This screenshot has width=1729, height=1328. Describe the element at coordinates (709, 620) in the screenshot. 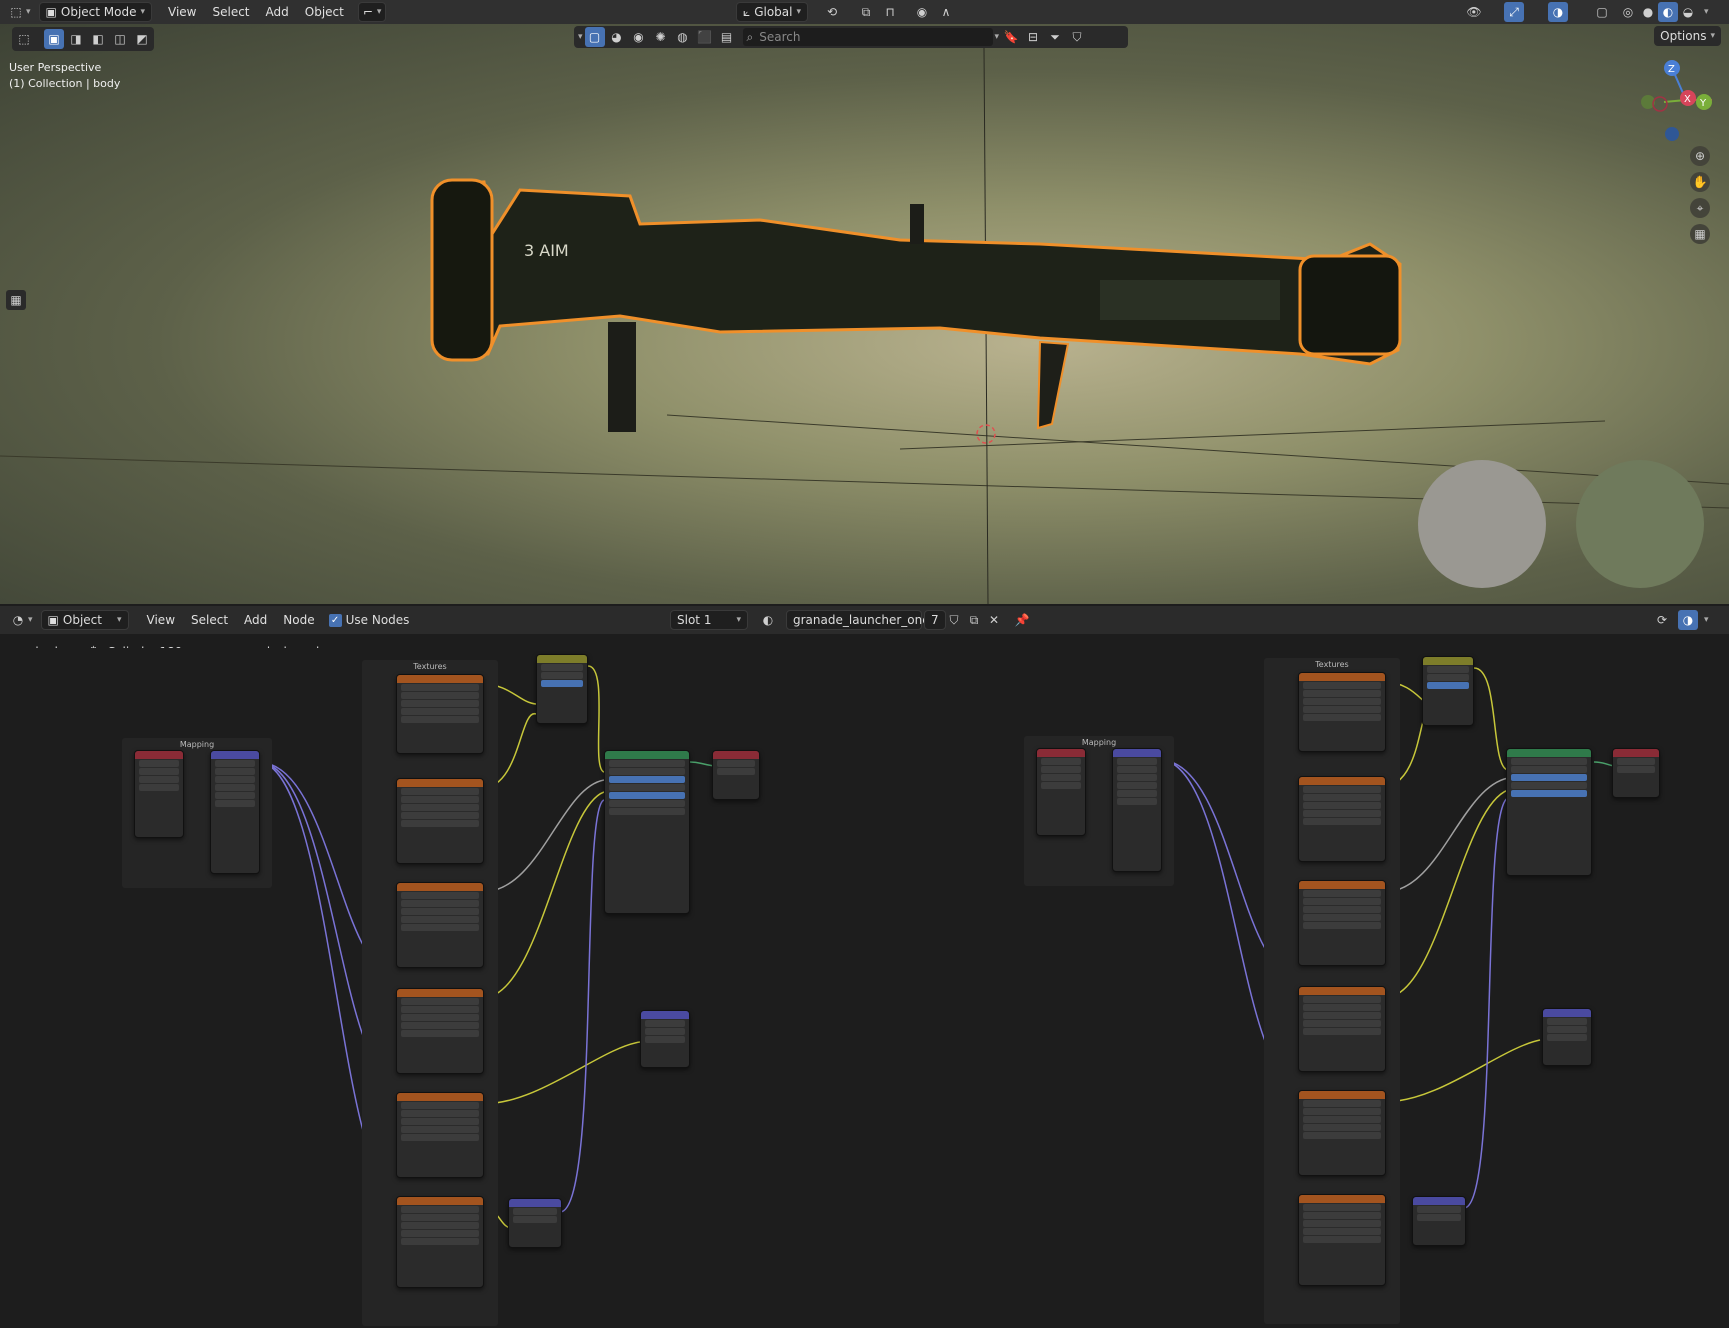

I see `slot-selector: Slot 1 ▾` at that location.